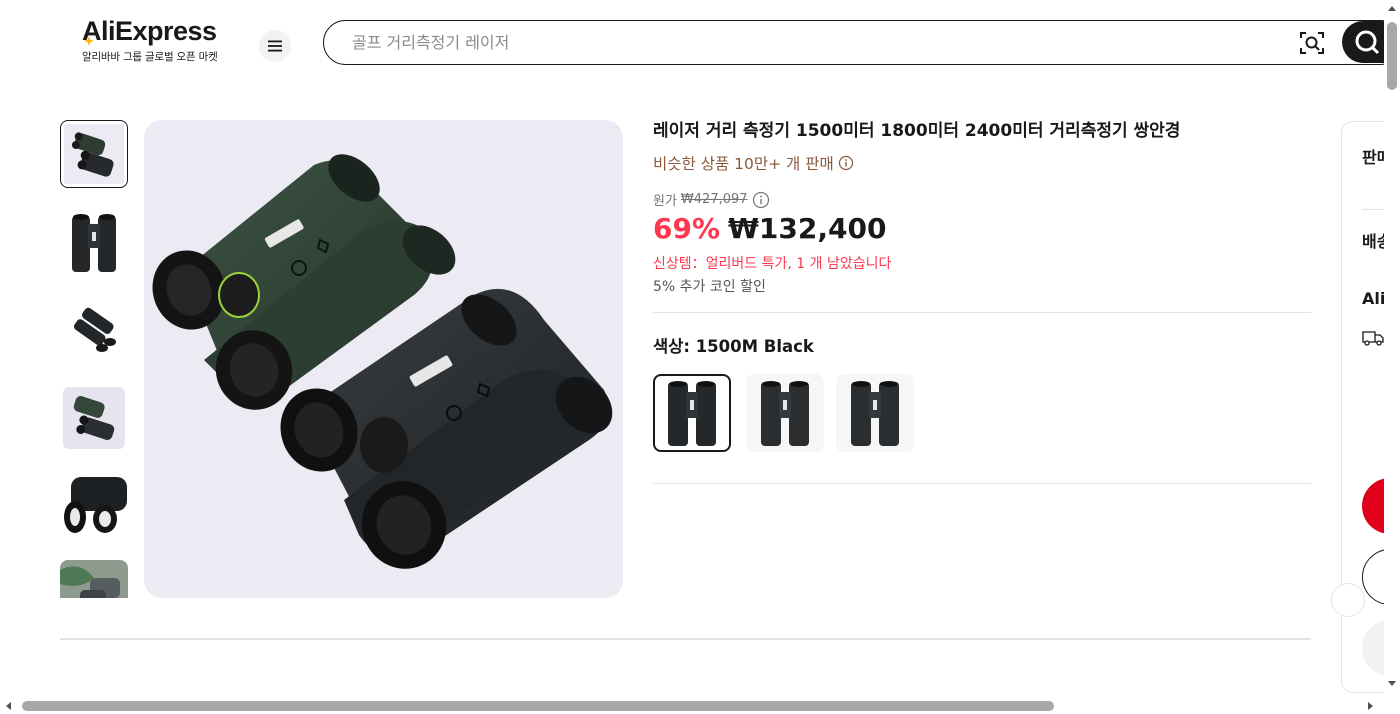 This screenshot has width=1400, height=714. Describe the element at coordinates (1392, 8) in the screenshot. I see `scroll-up-icon` at that location.